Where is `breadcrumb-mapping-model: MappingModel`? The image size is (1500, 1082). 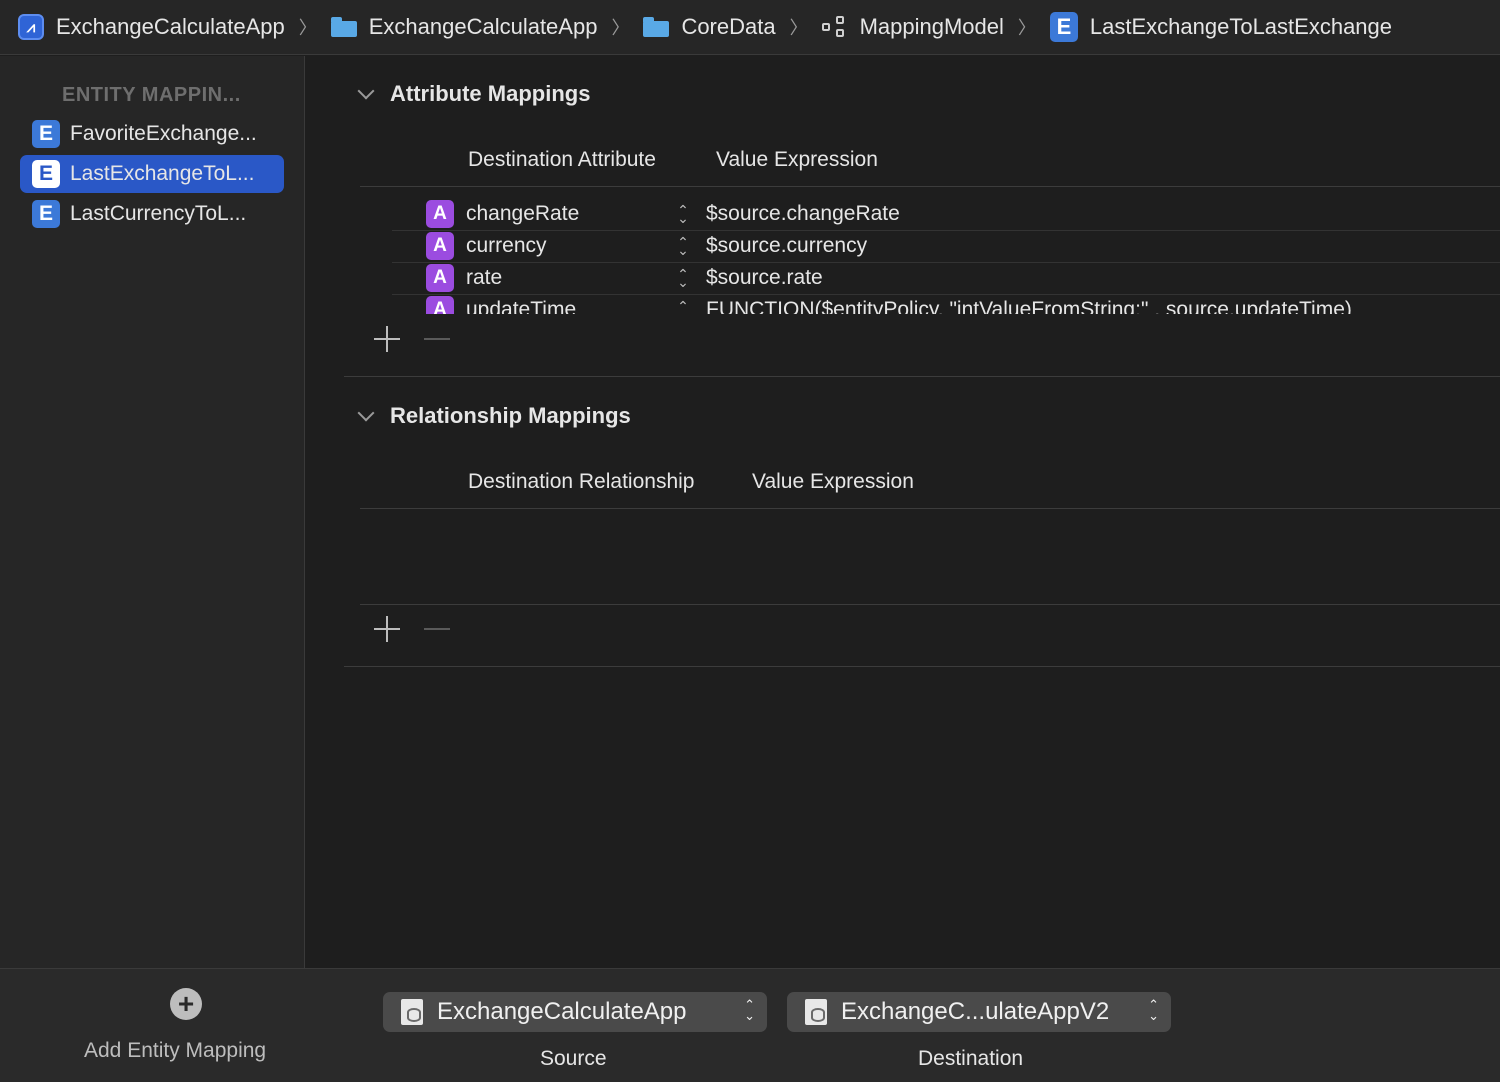
breadcrumb-mapping-model: MappingModel is located at coordinates (912, 27).